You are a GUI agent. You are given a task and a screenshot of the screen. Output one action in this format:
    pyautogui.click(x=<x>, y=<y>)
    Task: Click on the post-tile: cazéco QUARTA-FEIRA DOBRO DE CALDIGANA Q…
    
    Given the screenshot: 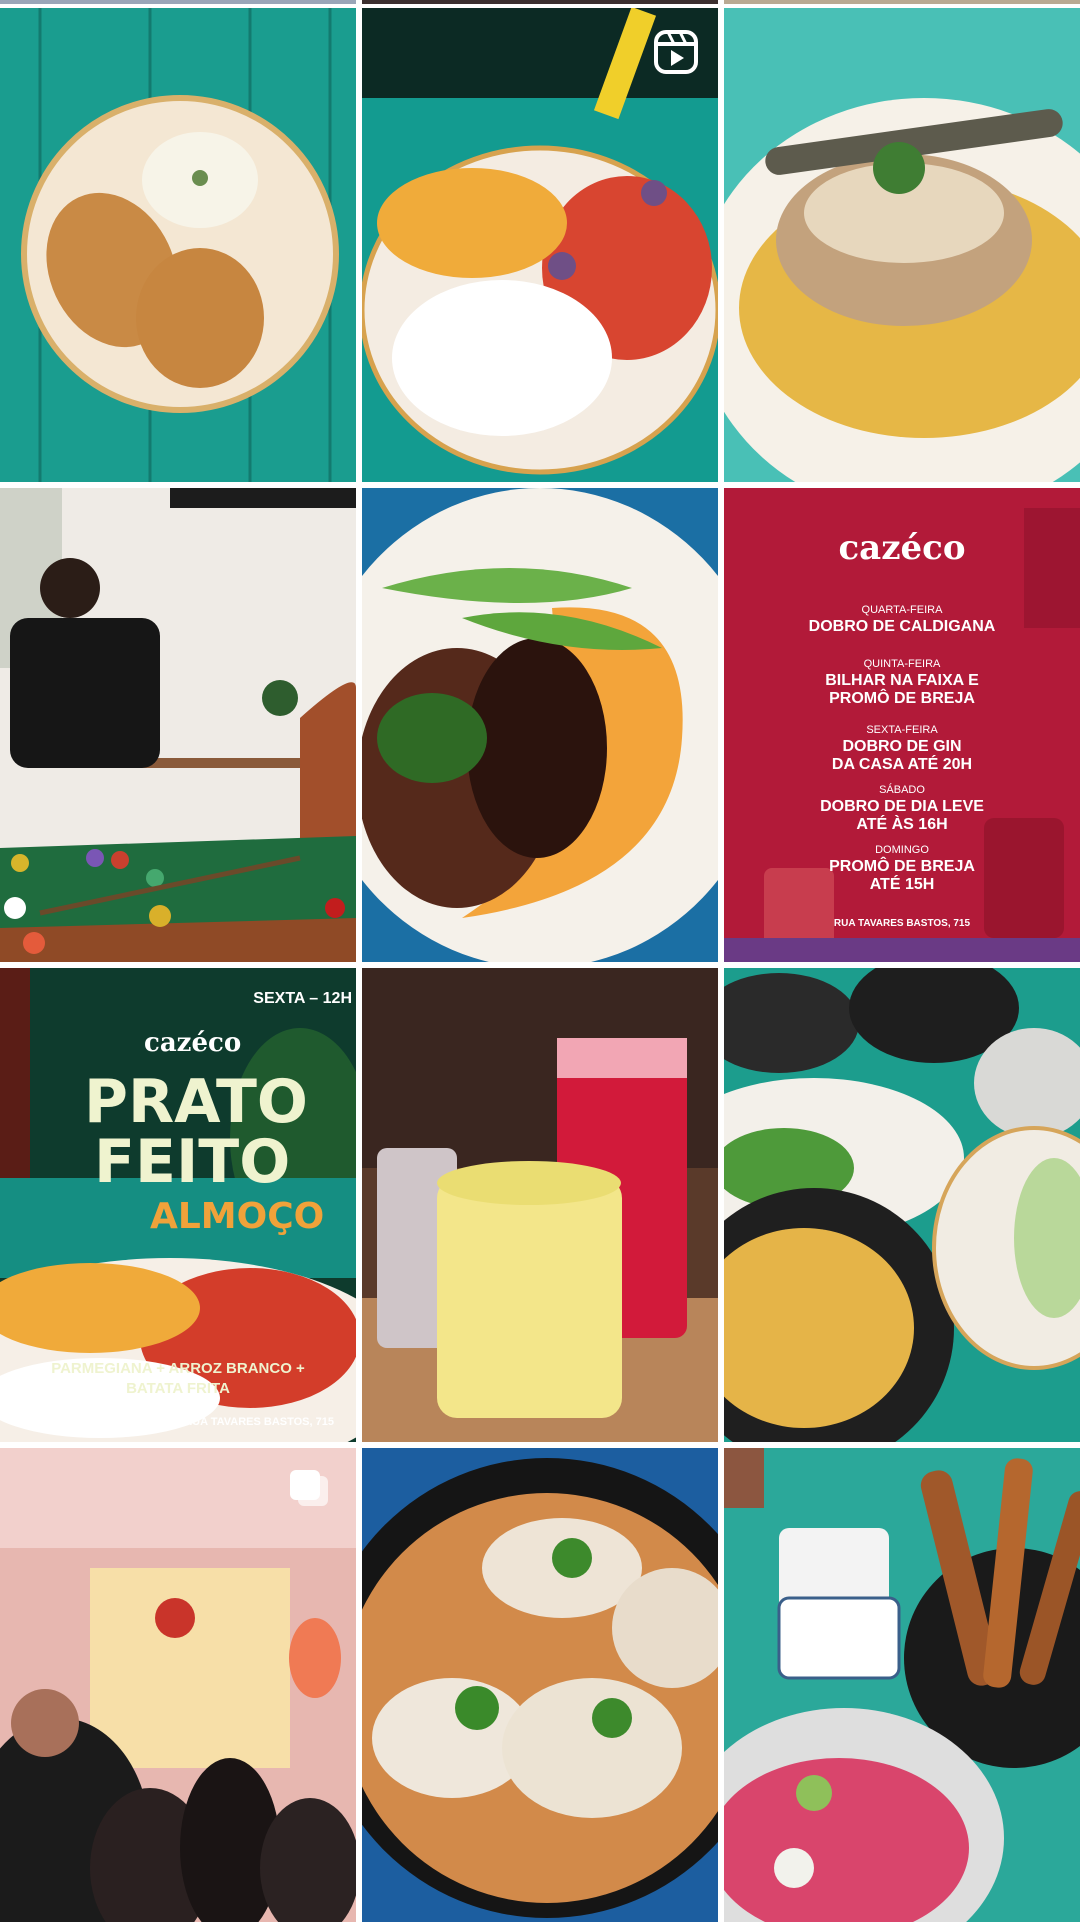 What is the action you would take?
    pyautogui.click(x=902, y=725)
    